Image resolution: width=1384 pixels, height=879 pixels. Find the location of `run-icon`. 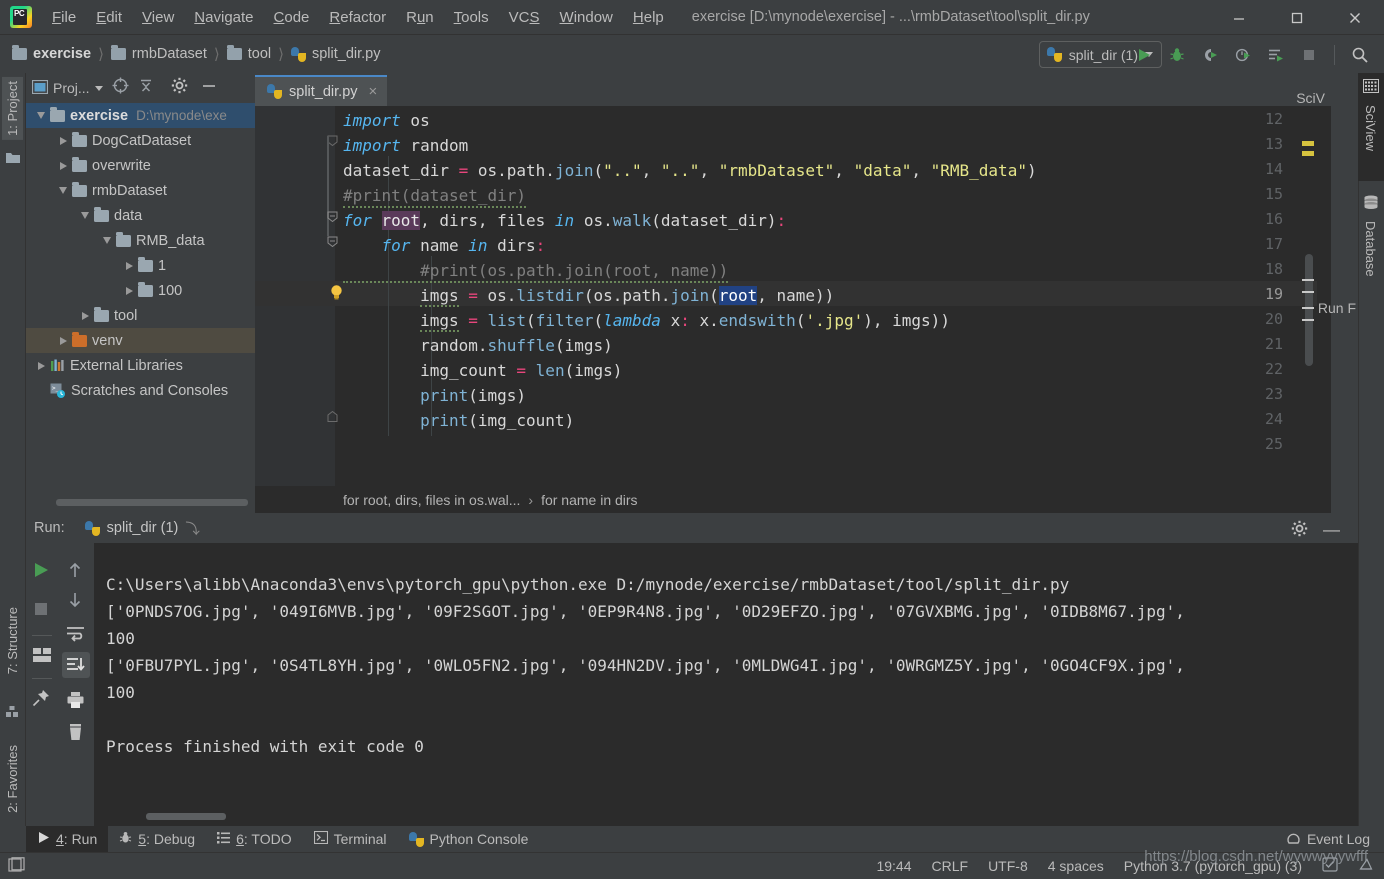

run-icon is located at coordinates (1144, 55).